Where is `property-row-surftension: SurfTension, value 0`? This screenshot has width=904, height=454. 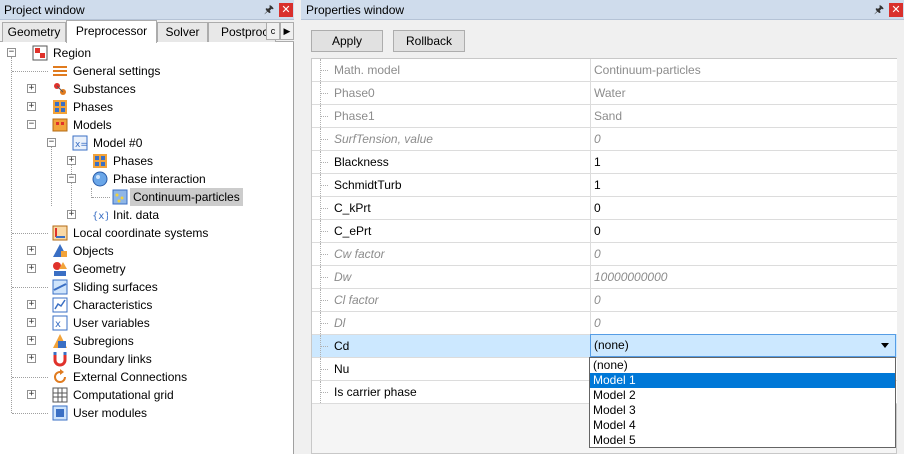
property-row-surftension: SurfTension, value 0 is located at coordinates (604, 139).